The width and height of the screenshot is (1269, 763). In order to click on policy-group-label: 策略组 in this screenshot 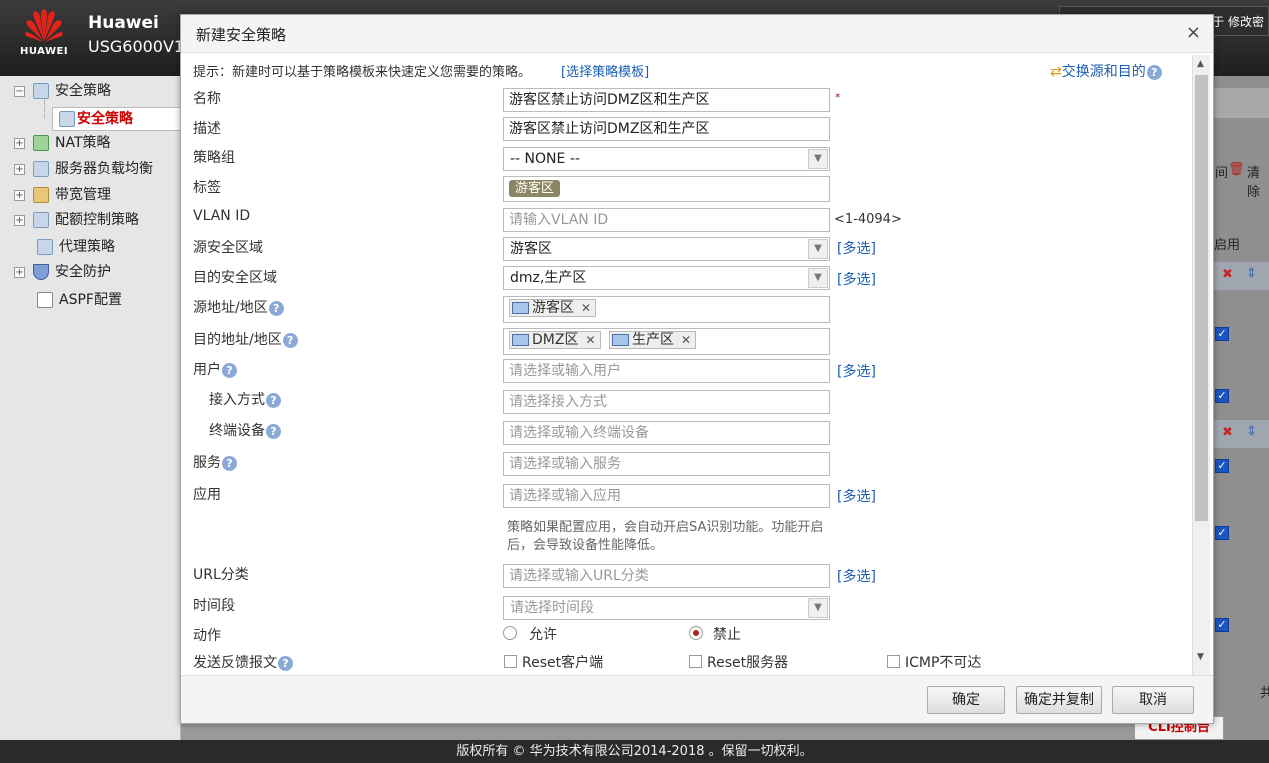, I will do `click(214, 158)`.